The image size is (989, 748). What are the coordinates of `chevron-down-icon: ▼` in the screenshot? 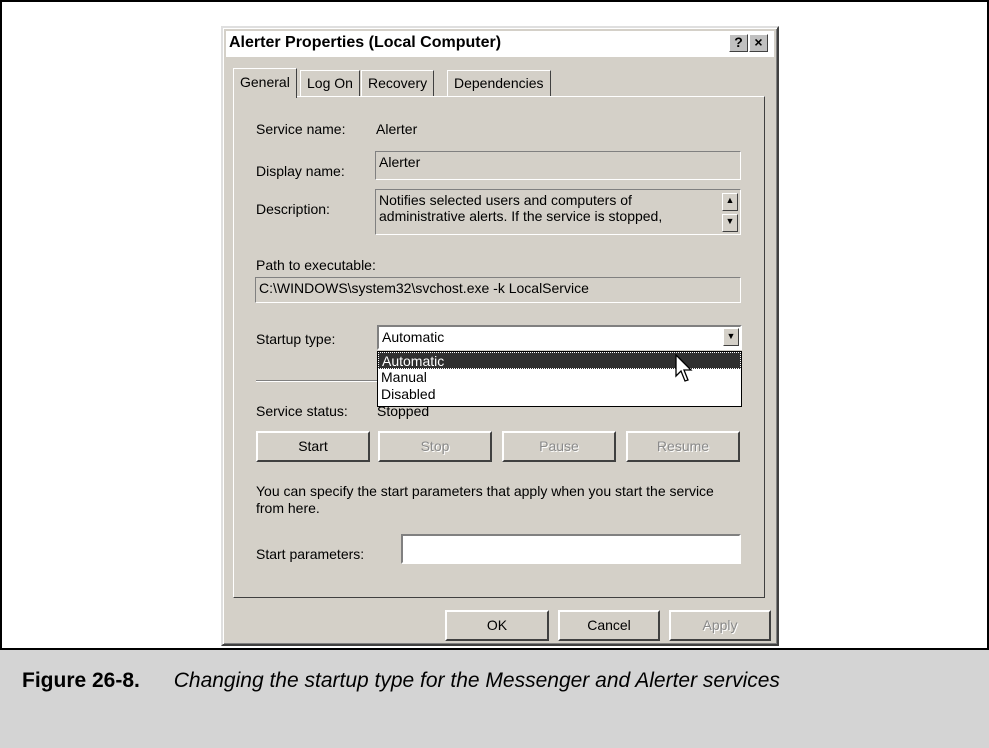 It's located at (731, 337).